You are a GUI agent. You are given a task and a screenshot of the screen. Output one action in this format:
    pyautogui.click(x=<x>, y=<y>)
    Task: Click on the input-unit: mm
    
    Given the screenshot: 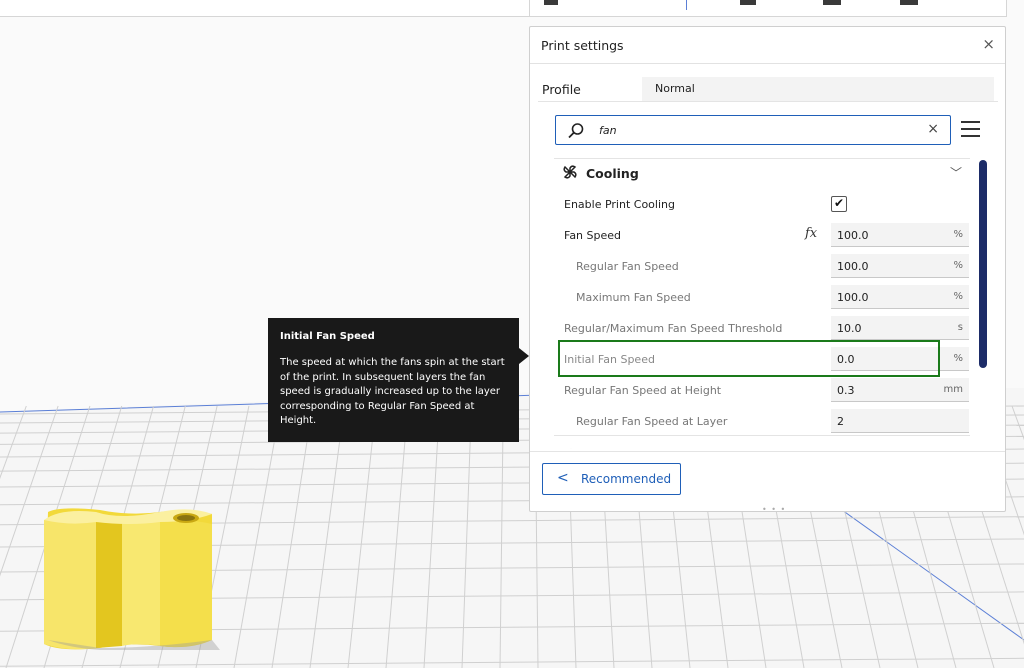 What is the action you would take?
    pyautogui.click(x=953, y=389)
    